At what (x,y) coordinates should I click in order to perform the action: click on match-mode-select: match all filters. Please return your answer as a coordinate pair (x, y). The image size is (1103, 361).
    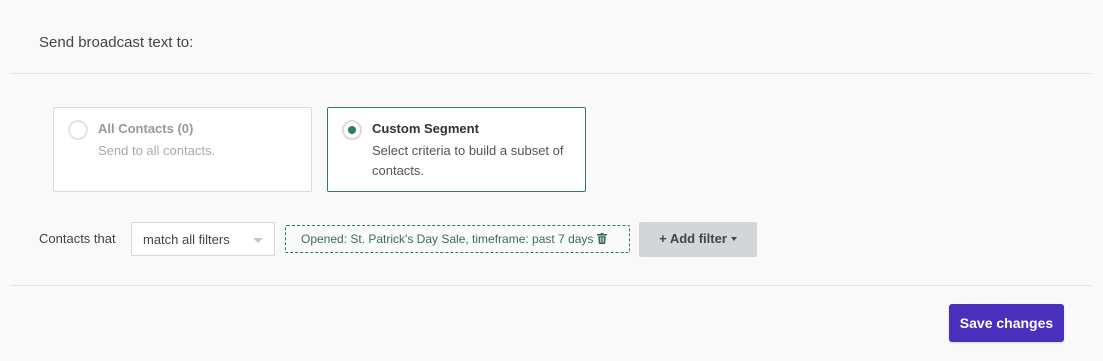
    Looking at the image, I should click on (203, 239).